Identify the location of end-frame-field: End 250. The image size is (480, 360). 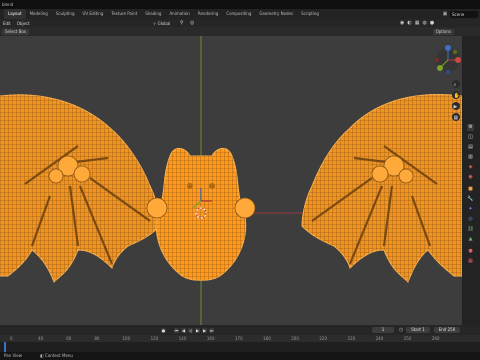
(447, 330).